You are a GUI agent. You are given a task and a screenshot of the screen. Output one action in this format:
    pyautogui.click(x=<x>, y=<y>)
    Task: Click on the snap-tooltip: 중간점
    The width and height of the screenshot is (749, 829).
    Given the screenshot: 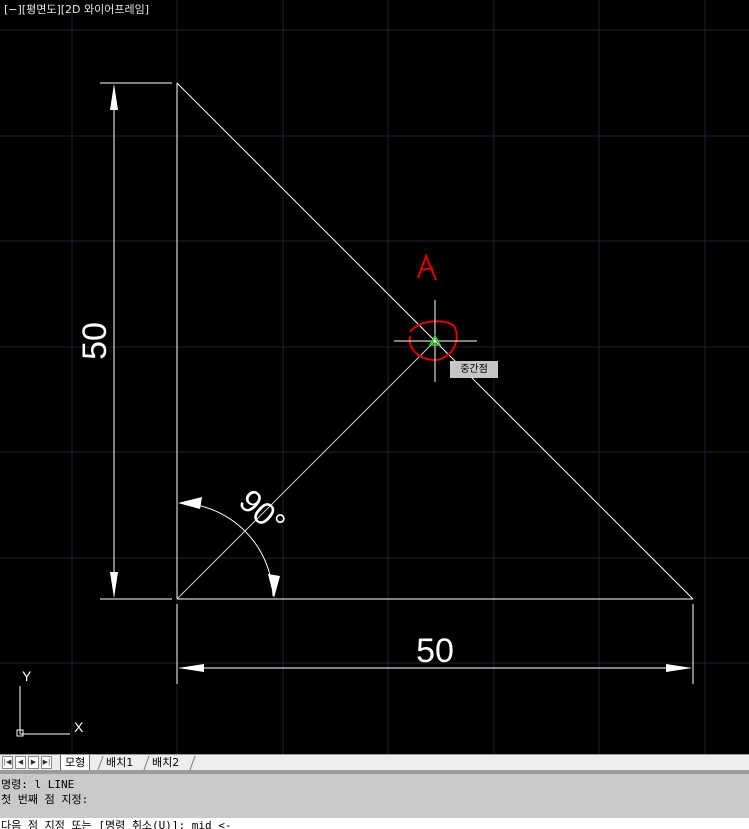 What is the action you would take?
    pyautogui.click(x=474, y=369)
    